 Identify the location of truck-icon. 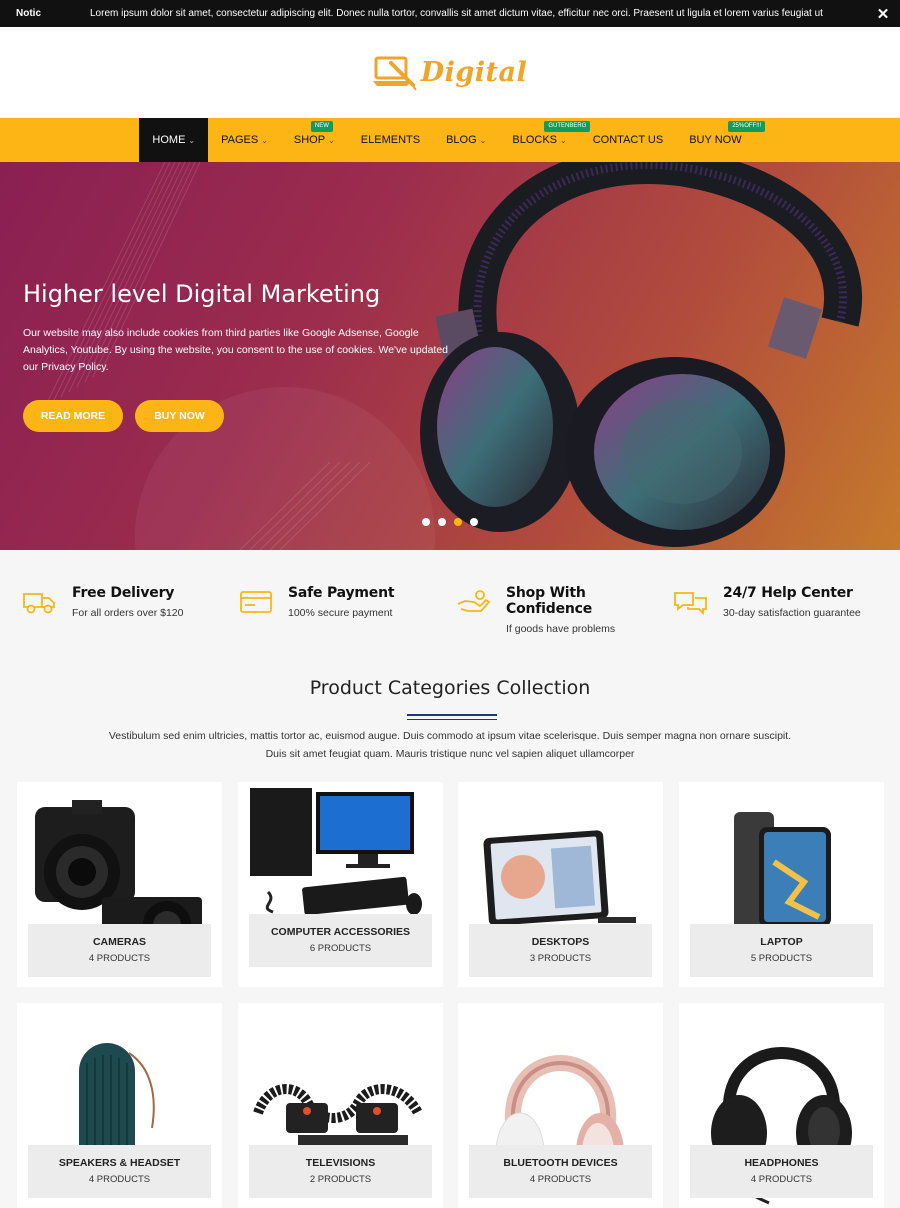
(39, 603).